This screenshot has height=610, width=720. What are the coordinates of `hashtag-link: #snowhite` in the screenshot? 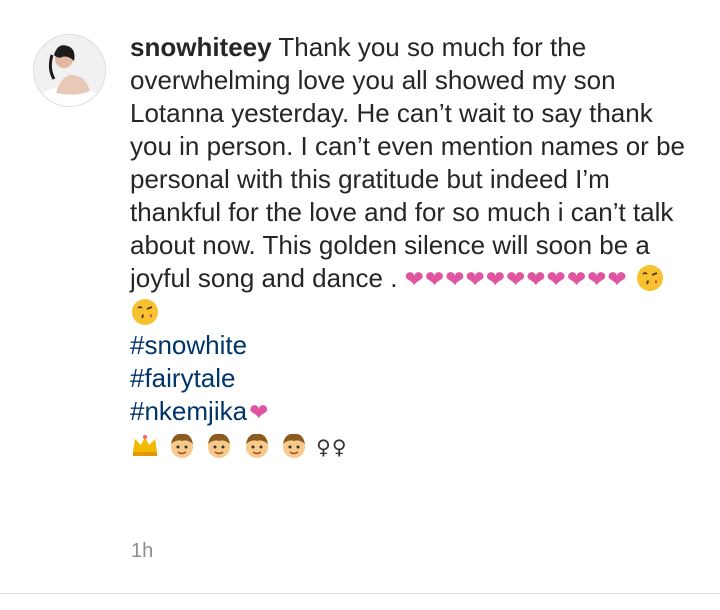 It's located at (410, 345).